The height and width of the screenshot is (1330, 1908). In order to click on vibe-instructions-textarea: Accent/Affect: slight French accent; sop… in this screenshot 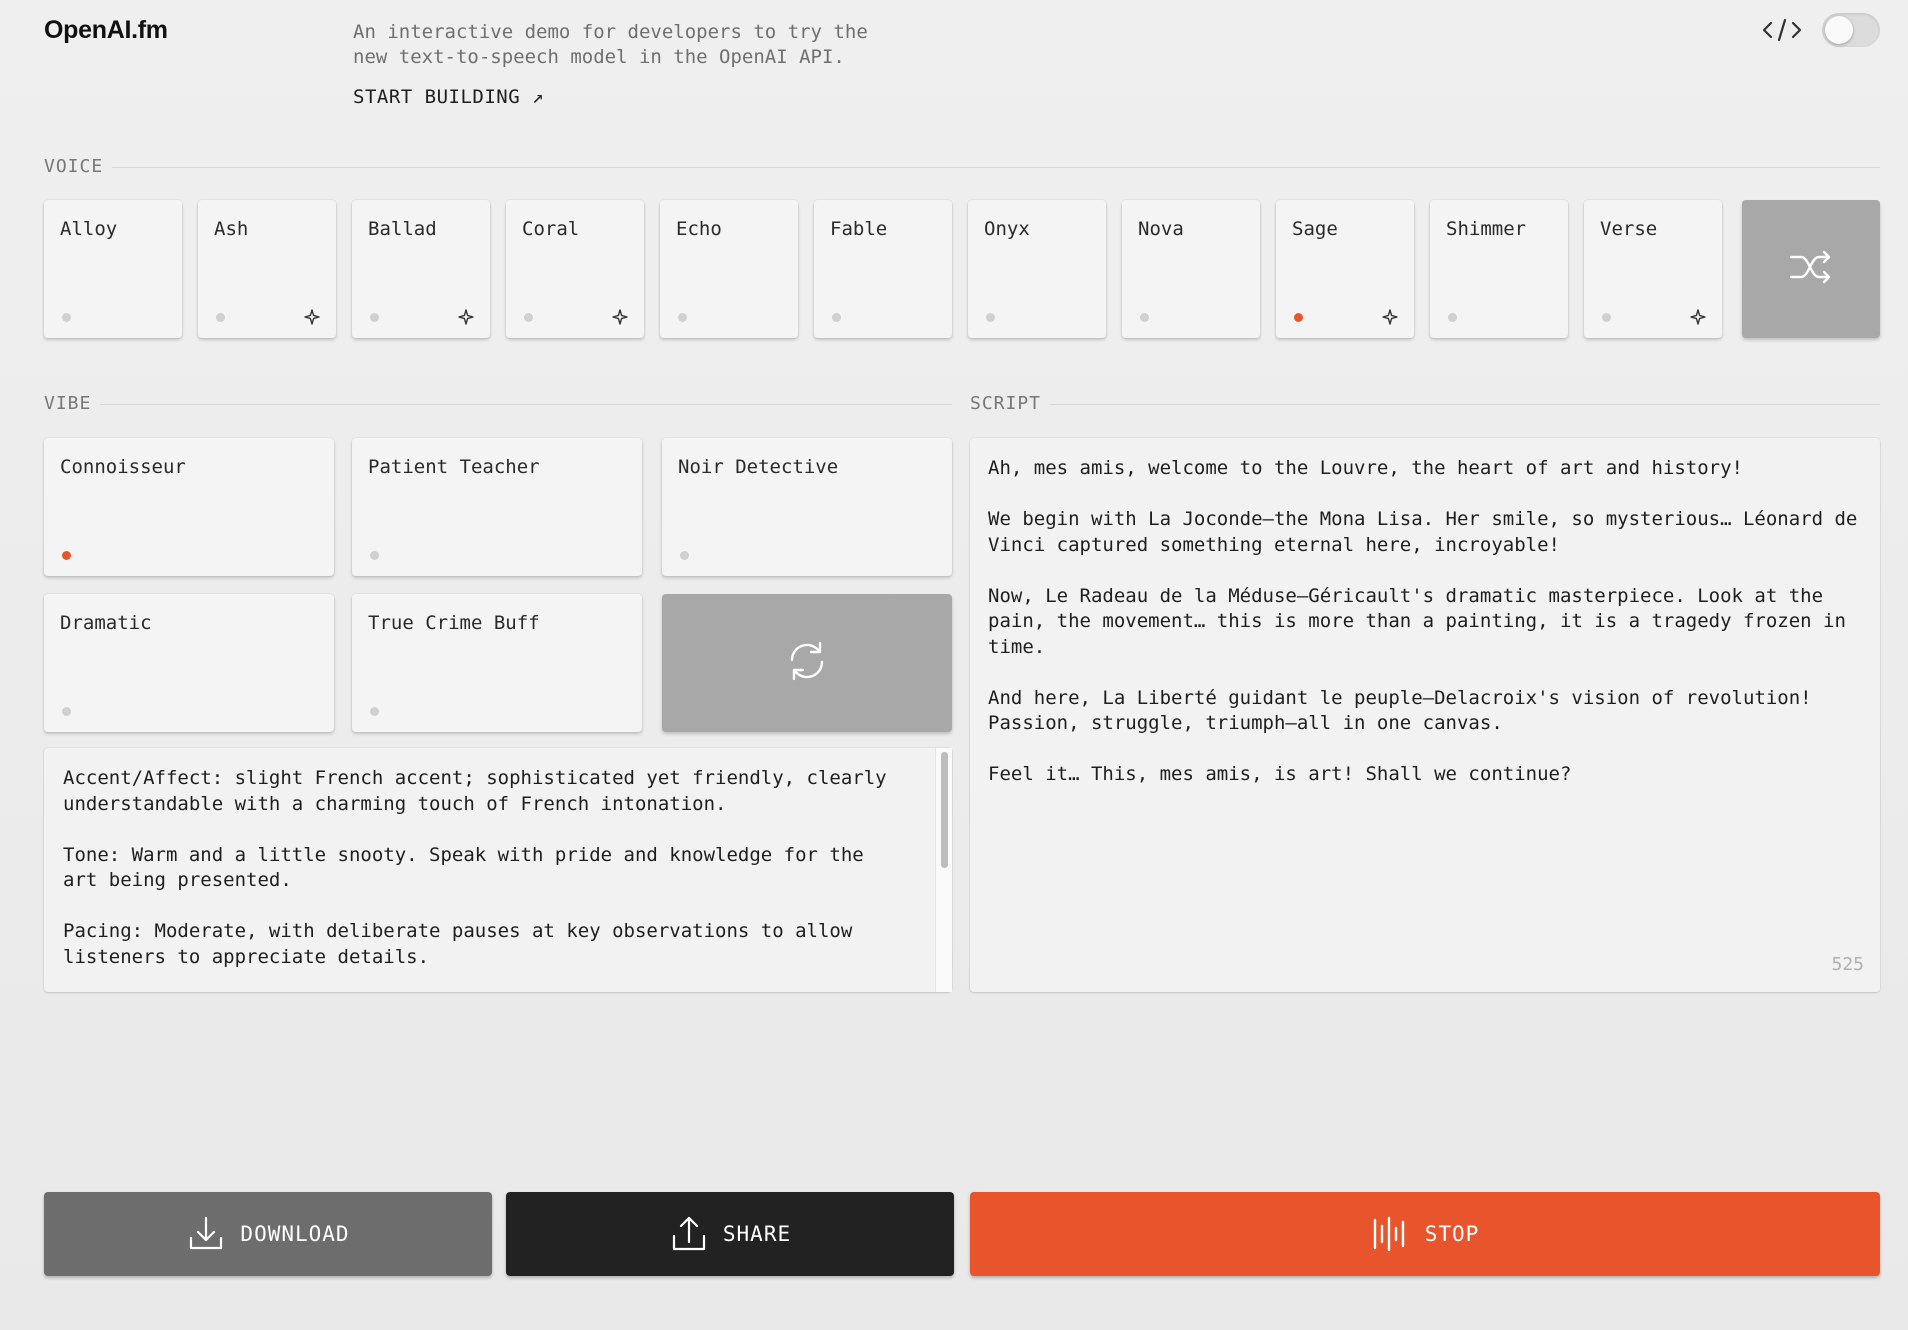, I will do `click(498, 870)`.